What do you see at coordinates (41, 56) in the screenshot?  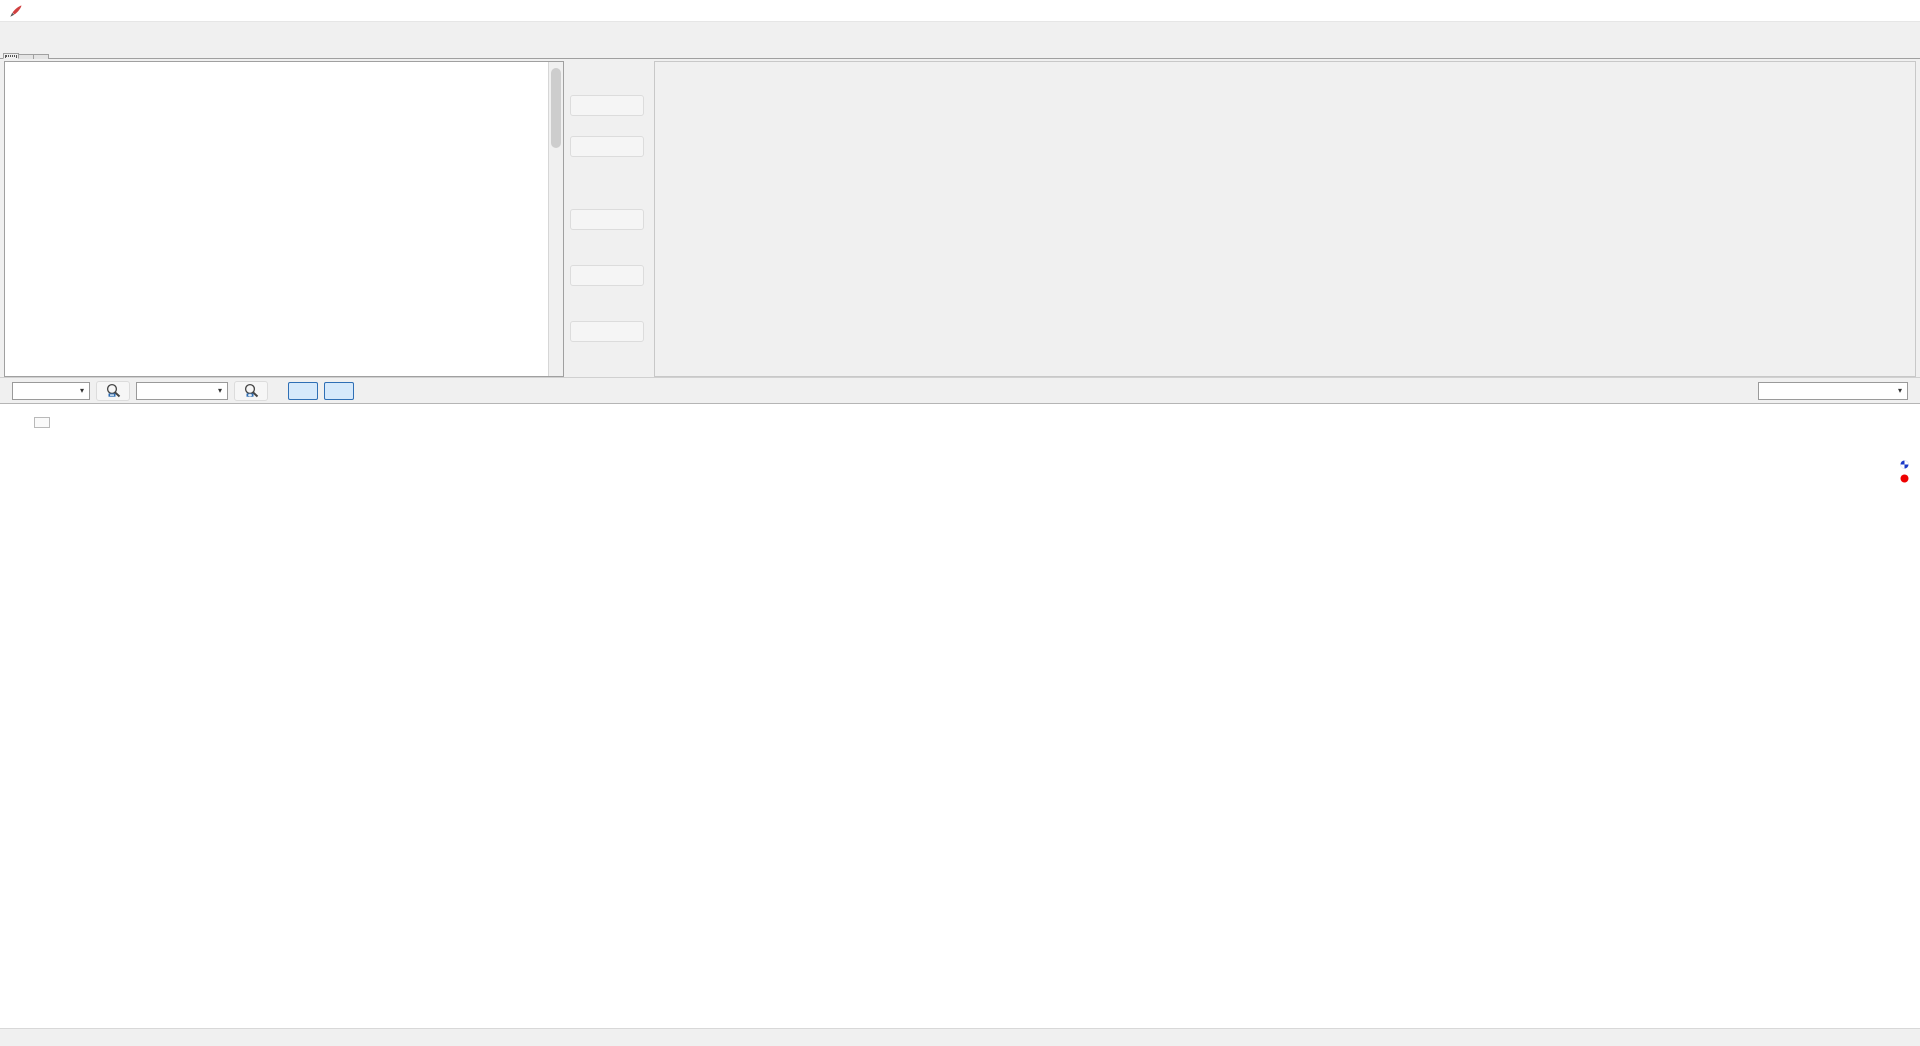 I see `tab-flight-simulations` at bounding box center [41, 56].